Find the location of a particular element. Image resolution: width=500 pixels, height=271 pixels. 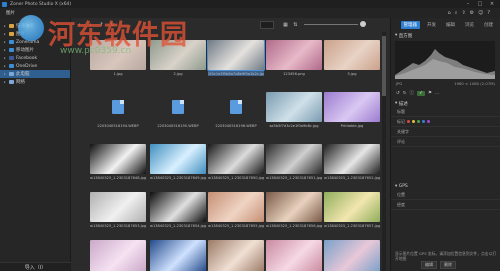

thumbnail-caption: w13840325_1-2303187652.jpg is located at coordinates (352, 178).